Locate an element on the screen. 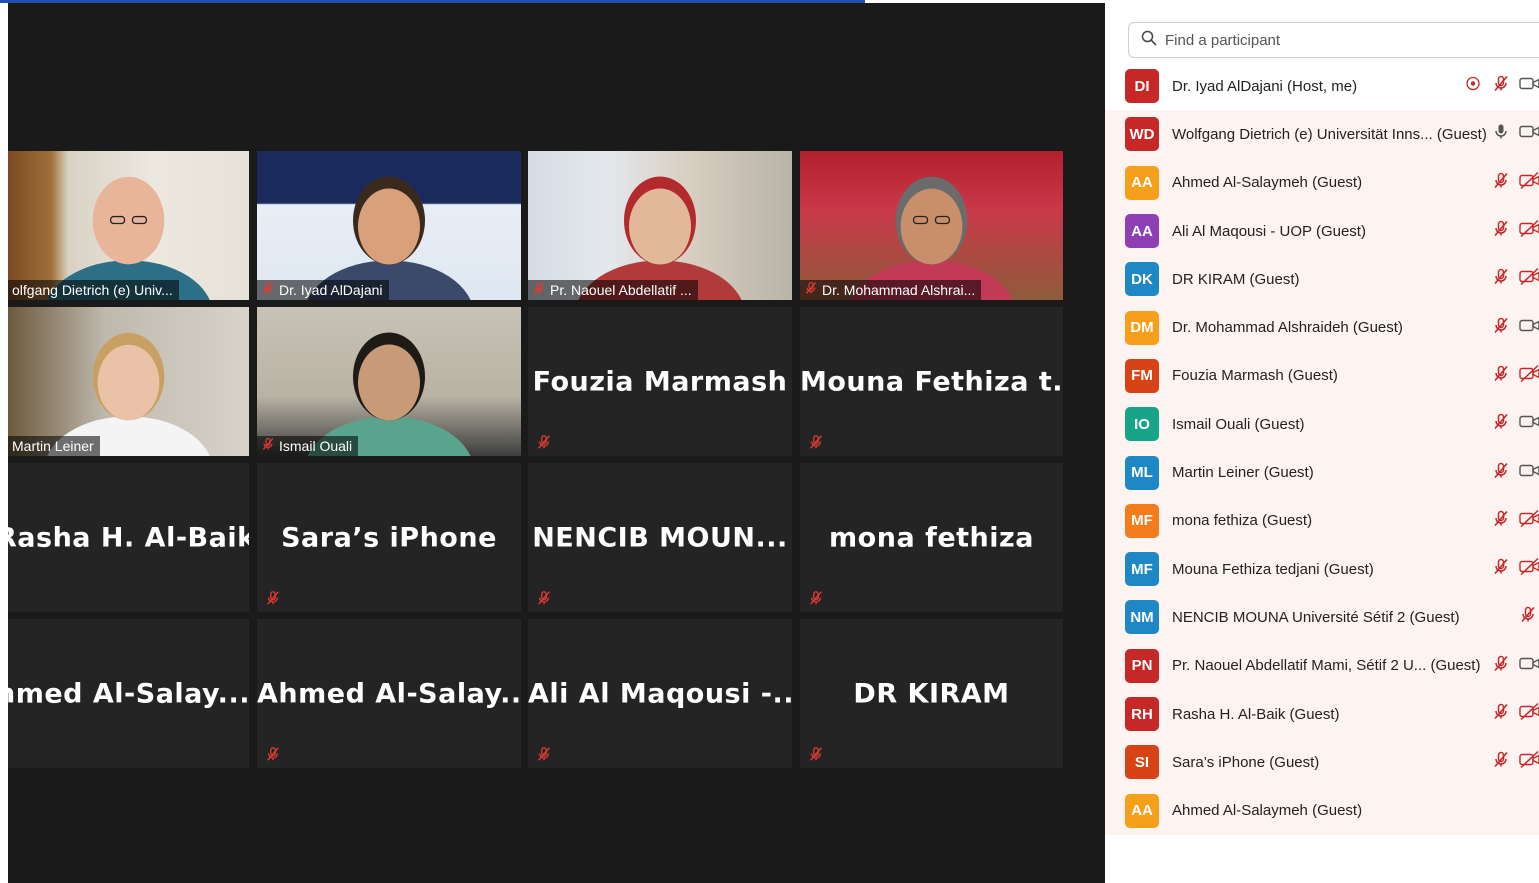  participant-name: Mouna Fethiza tedjani (Guest) is located at coordinates (1273, 569).